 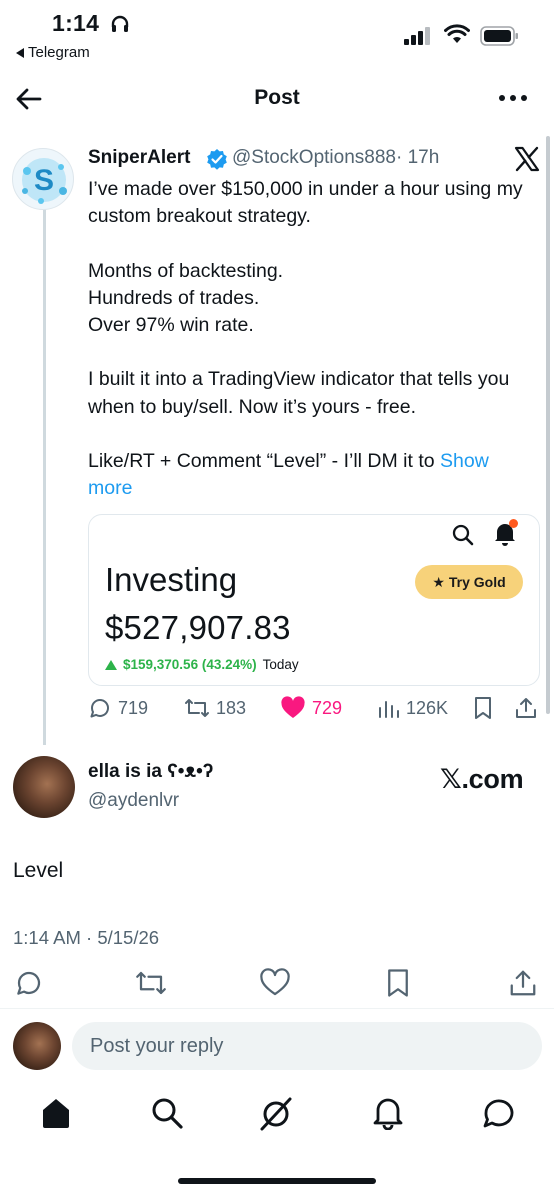 I want to click on share-button, so click(x=526, y=708).